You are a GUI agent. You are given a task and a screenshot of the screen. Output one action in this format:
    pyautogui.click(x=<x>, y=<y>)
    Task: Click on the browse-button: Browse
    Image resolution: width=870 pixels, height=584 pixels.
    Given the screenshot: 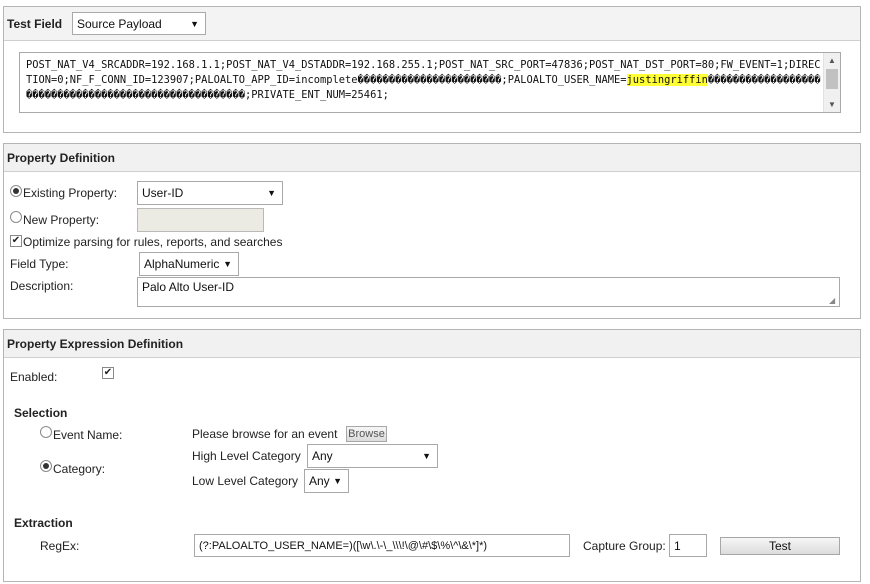 What is the action you would take?
    pyautogui.click(x=366, y=434)
    